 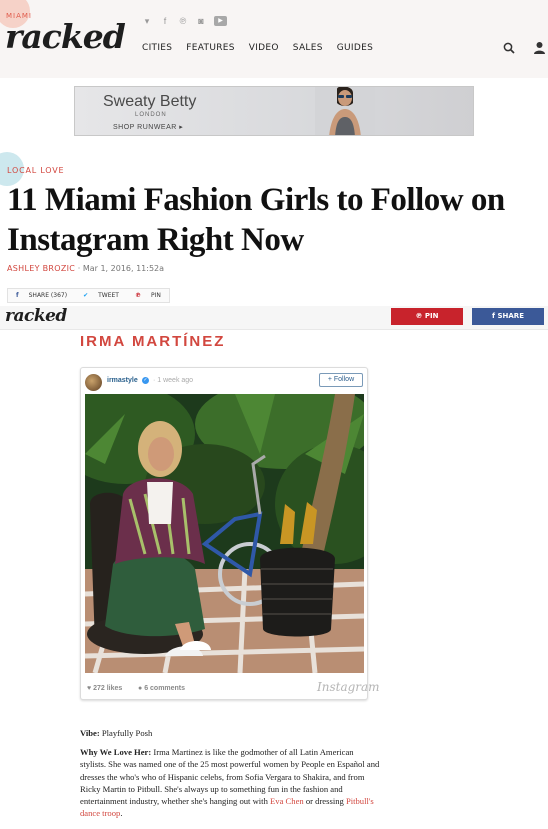 I want to click on tweet-label: TWEET, so click(x=108, y=295).